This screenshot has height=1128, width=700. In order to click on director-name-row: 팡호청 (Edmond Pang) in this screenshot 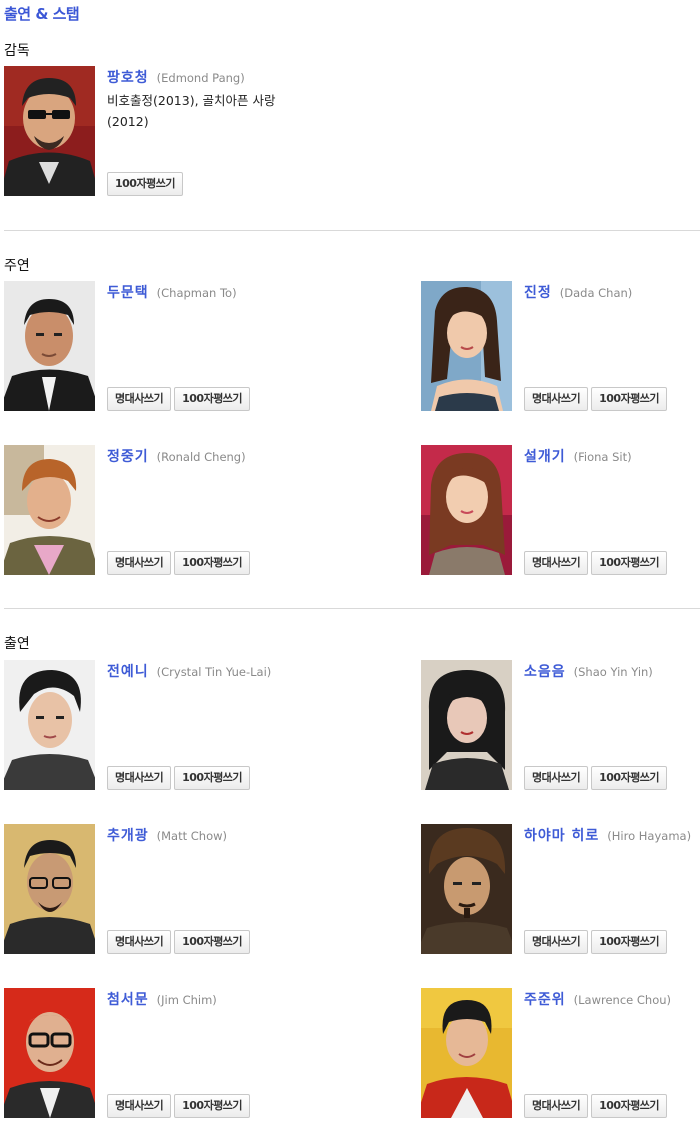, I will do `click(176, 77)`.